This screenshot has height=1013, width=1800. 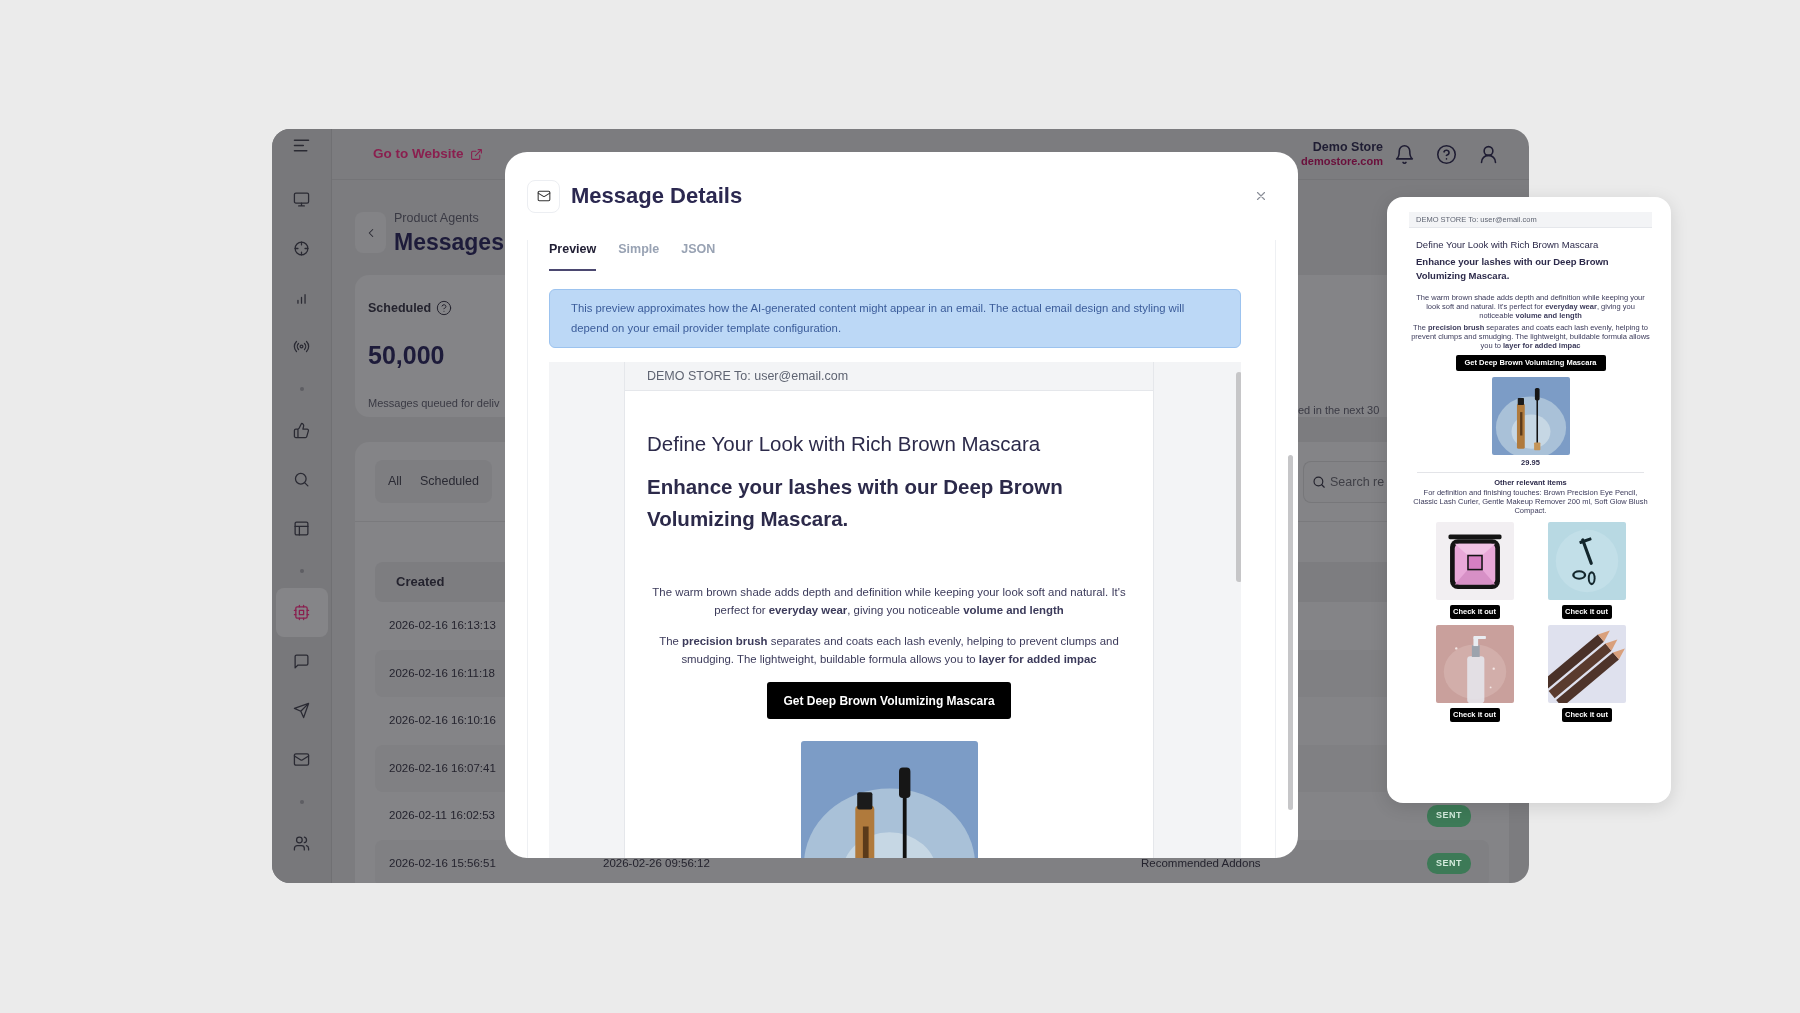 I want to click on cta-button: Get Deep Brown Volumizing Mascara, so click(x=889, y=700).